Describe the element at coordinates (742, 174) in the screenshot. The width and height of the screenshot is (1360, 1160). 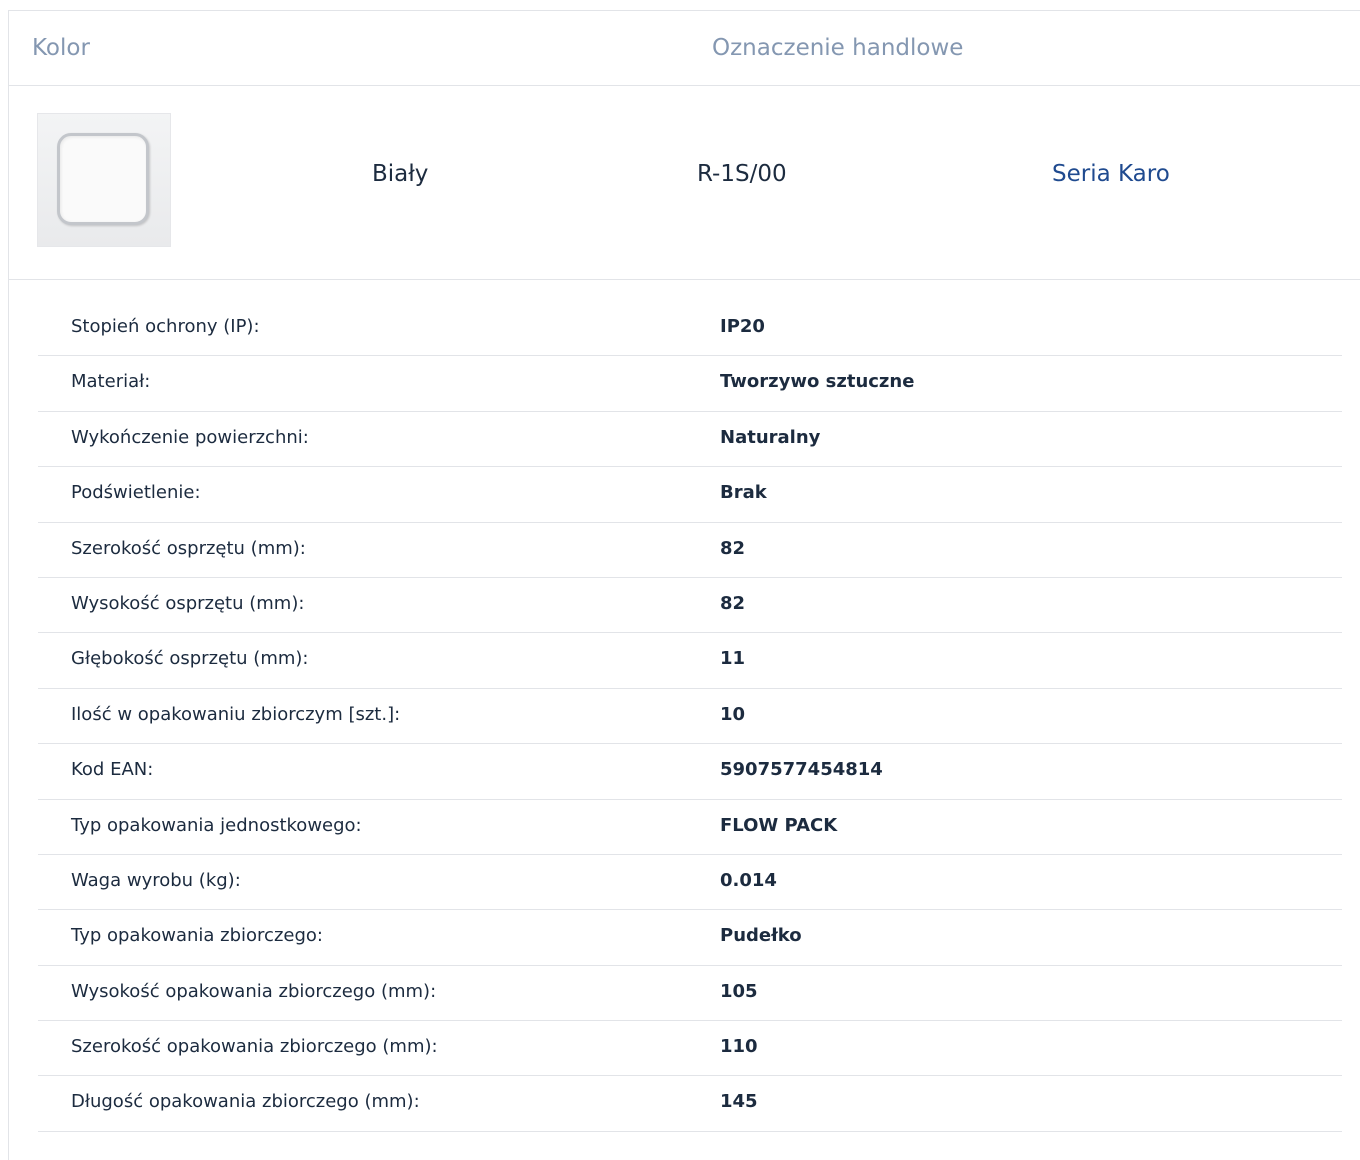
I see `product-code: R-1S/00` at that location.